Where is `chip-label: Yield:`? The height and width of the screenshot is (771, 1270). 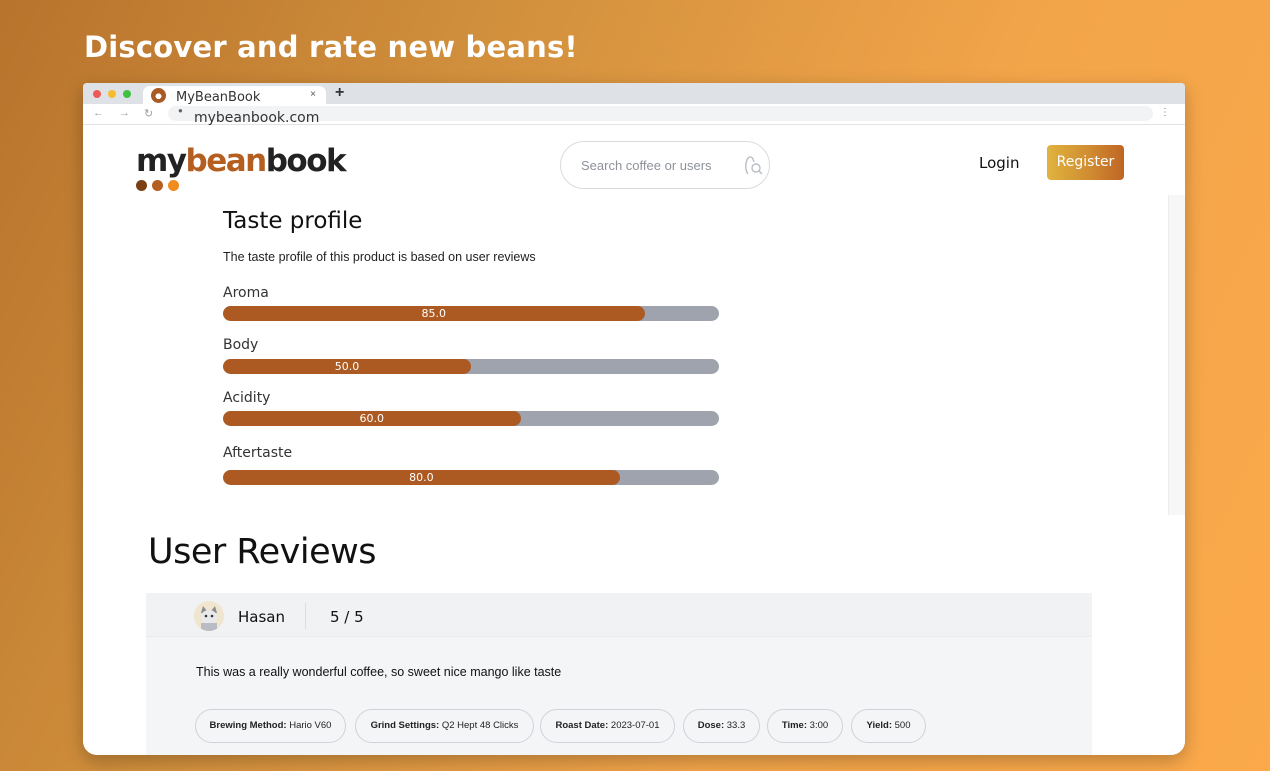
chip-label: Yield: is located at coordinates (879, 725).